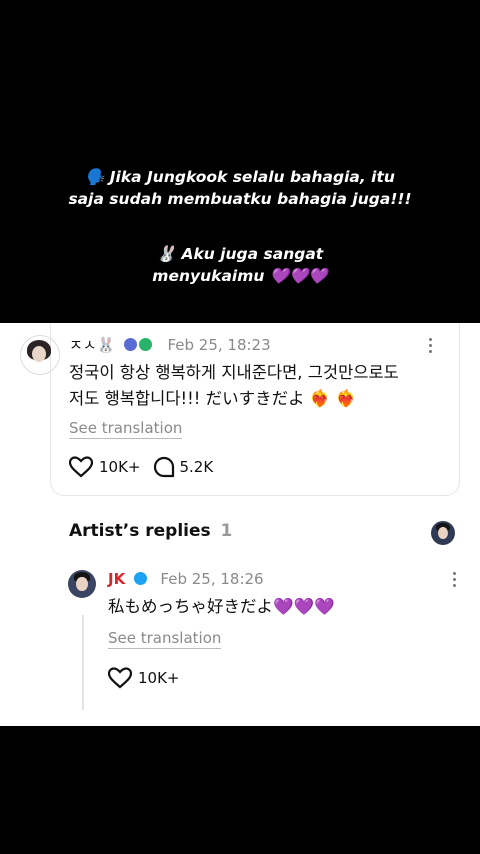  I want to click on artist-replies-count: 1, so click(226, 531).